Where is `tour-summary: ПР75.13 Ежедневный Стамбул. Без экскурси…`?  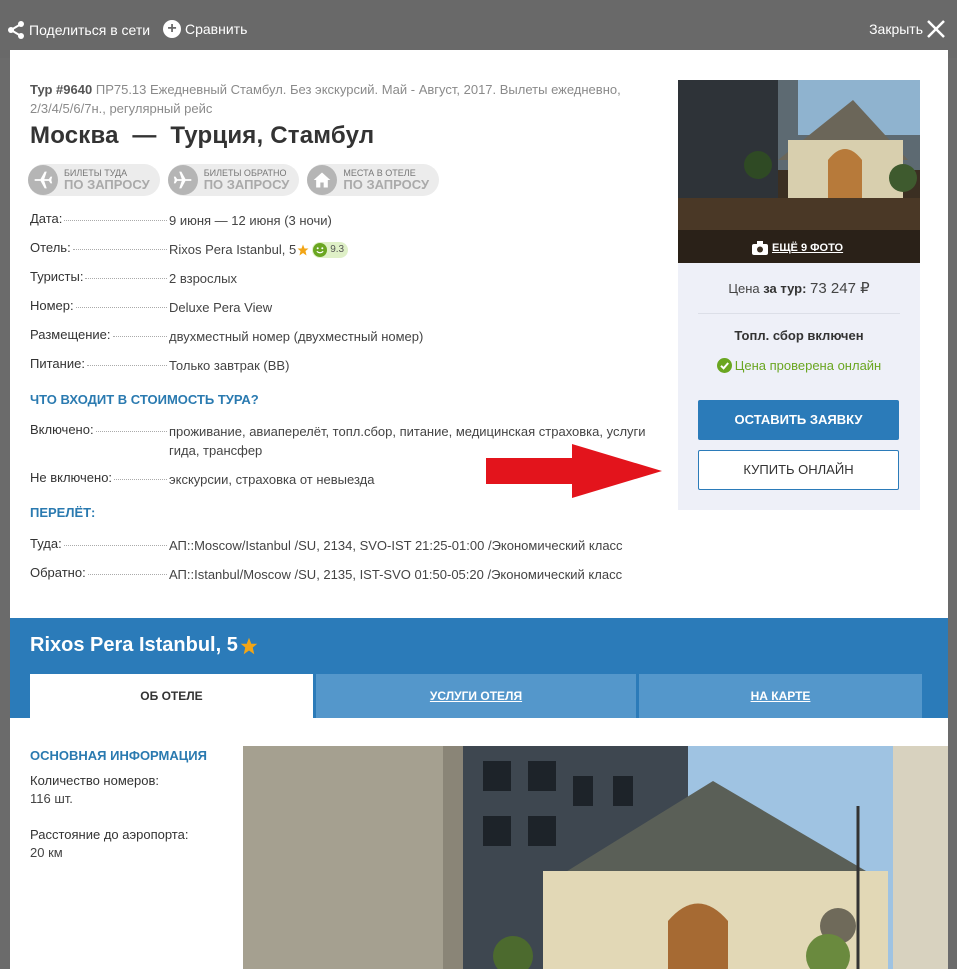
tour-summary: ПР75.13 Ежедневный Стамбул. Без экскурси… is located at coordinates (325, 99).